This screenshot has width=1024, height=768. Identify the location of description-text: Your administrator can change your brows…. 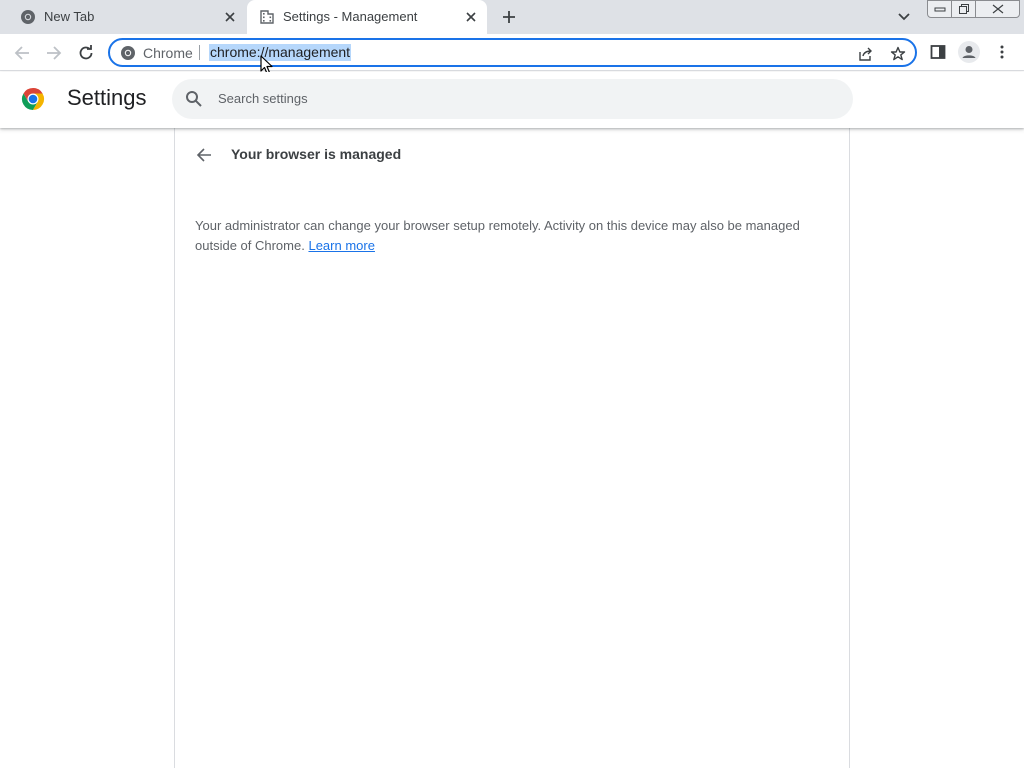
(497, 235).